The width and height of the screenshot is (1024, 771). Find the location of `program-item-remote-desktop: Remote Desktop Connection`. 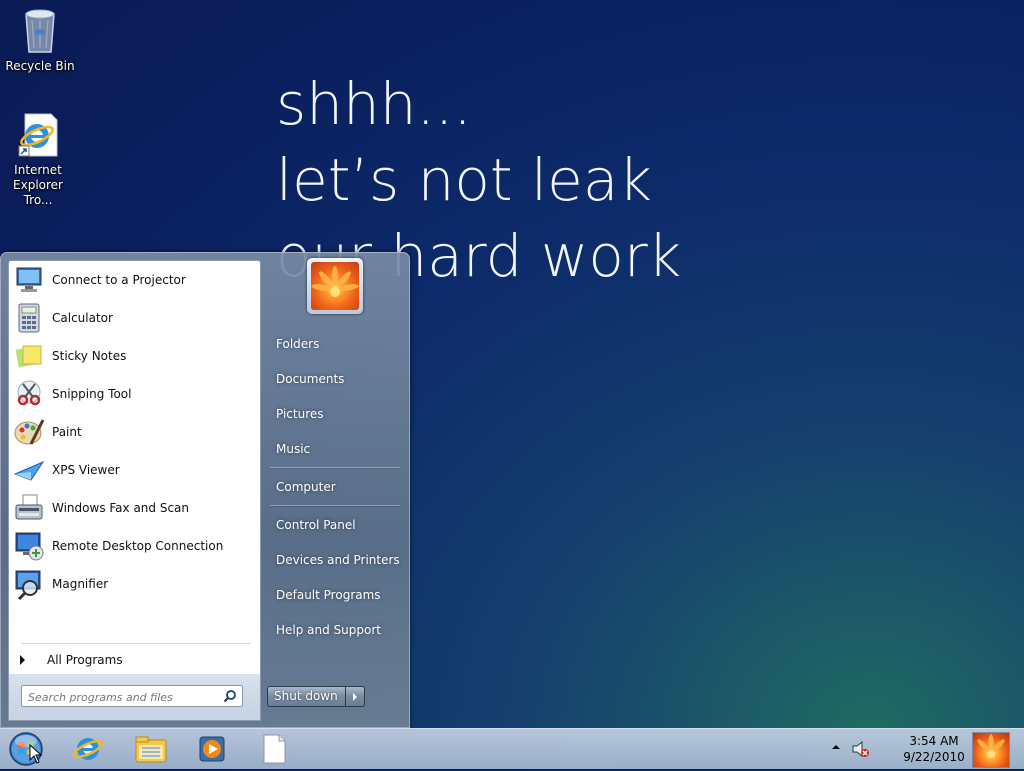

program-item-remote-desktop: Remote Desktop Connection is located at coordinates (134, 546).